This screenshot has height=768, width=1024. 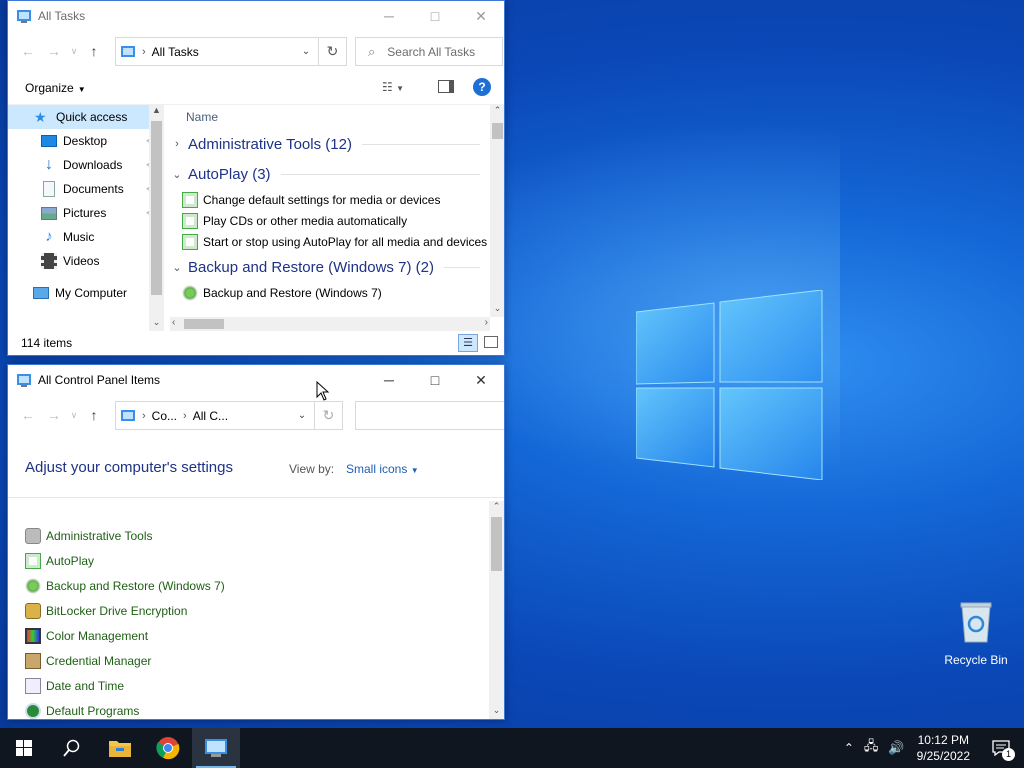 What do you see at coordinates (49, 261) in the screenshot?
I see `video-film-icon` at bounding box center [49, 261].